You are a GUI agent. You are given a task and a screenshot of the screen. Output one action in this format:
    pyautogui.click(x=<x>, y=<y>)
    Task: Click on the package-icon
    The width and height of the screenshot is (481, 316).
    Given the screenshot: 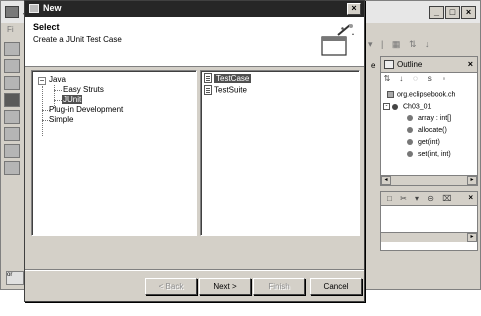 What is the action you would take?
    pyautogui.click(x=390, y=94)
    